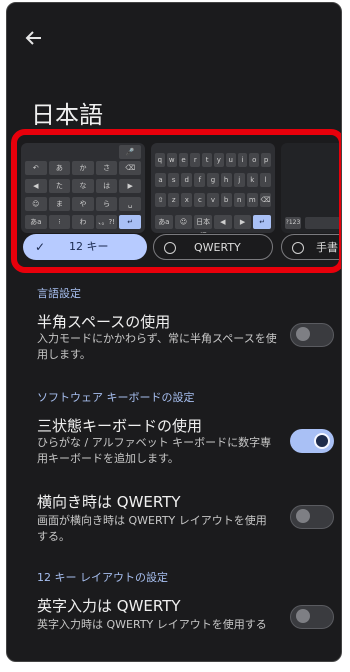 The image size is (350, 672). What do you see at coordinates (154, 450) in the screenshot?
I see `setting-description: ひらがな / アルファベット キーボードに数字専用キーボードを追加します。` at bounding box center [154, 450].